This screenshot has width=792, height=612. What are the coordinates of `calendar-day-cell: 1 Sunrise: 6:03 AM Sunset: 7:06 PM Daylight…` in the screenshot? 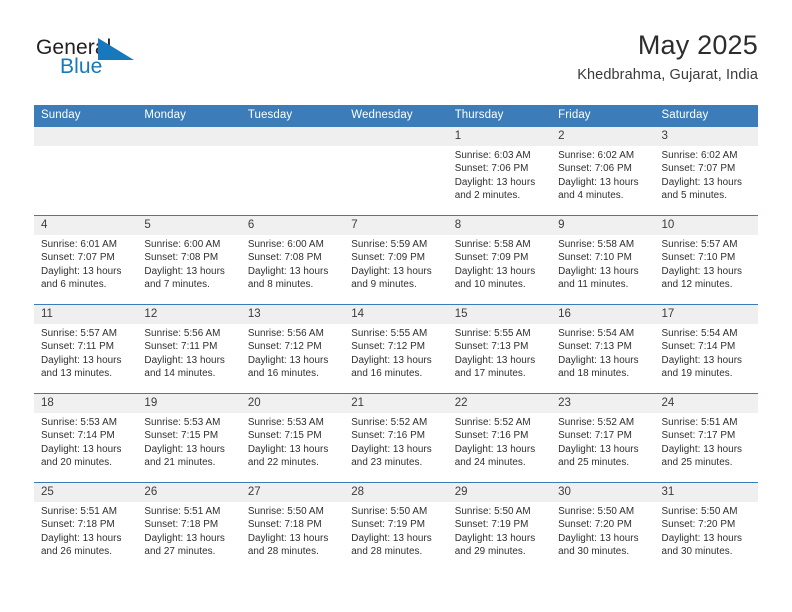 It's located at (499, 171).